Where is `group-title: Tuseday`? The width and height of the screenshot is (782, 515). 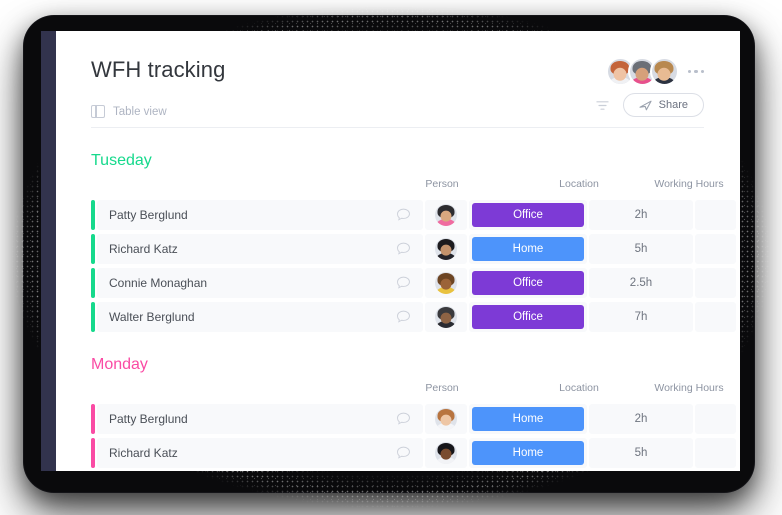
group-title: Tuseday is located at coordinates (397, 161).